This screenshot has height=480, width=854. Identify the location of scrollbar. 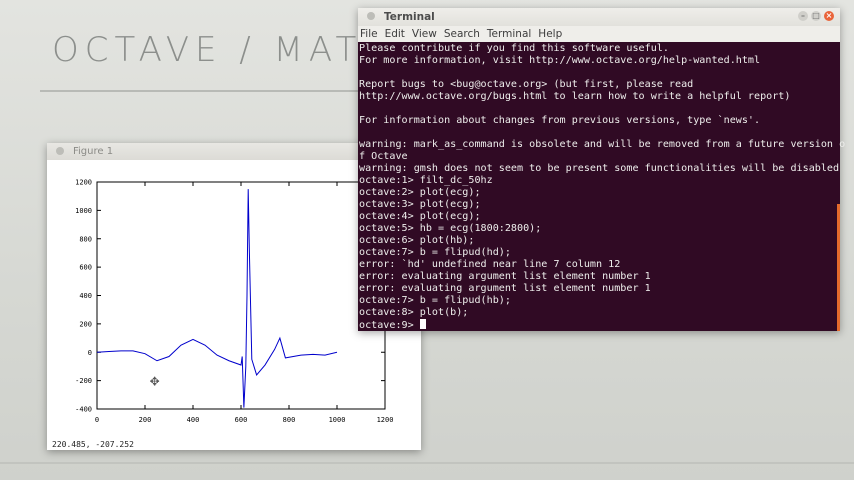
(838, 267).